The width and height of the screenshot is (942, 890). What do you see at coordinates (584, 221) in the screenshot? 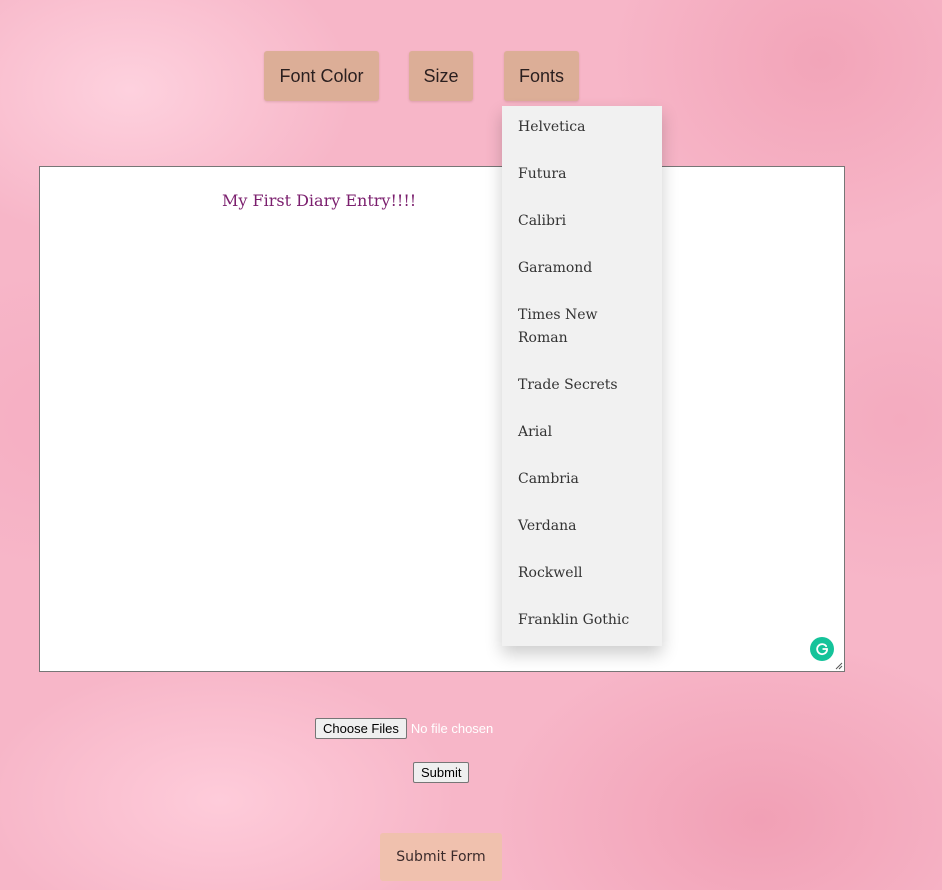
I see `font-option-calibri: Calibri` at bounding box center [584, 221].